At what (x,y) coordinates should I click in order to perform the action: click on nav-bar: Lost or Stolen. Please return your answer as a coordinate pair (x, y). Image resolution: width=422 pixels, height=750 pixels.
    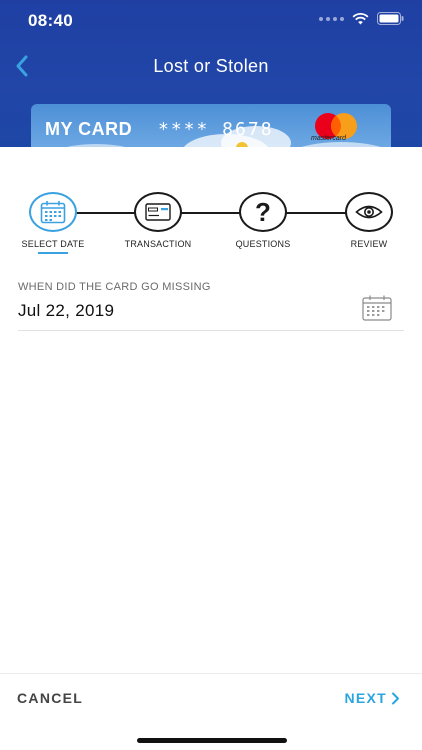
    Looking at the image, I should click on (211, 66).